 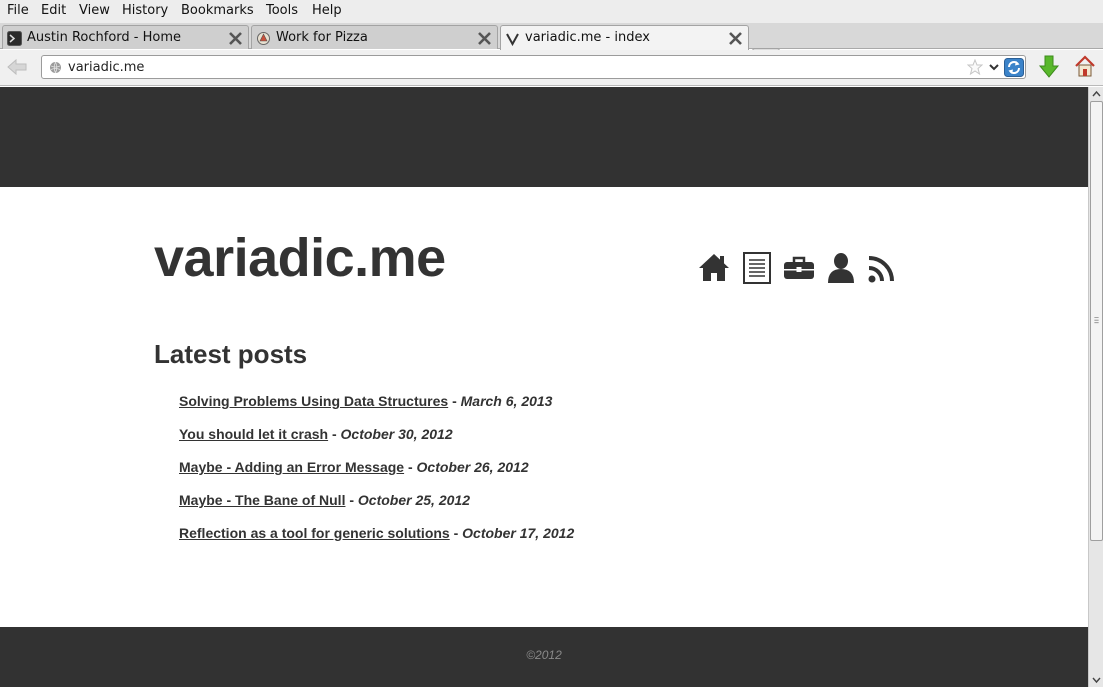 What do you see at coordinates (374, 37) in the screenshot?
I see `tab-work-for-pizza: Work for Pizza` at bounding box center [374, 37].